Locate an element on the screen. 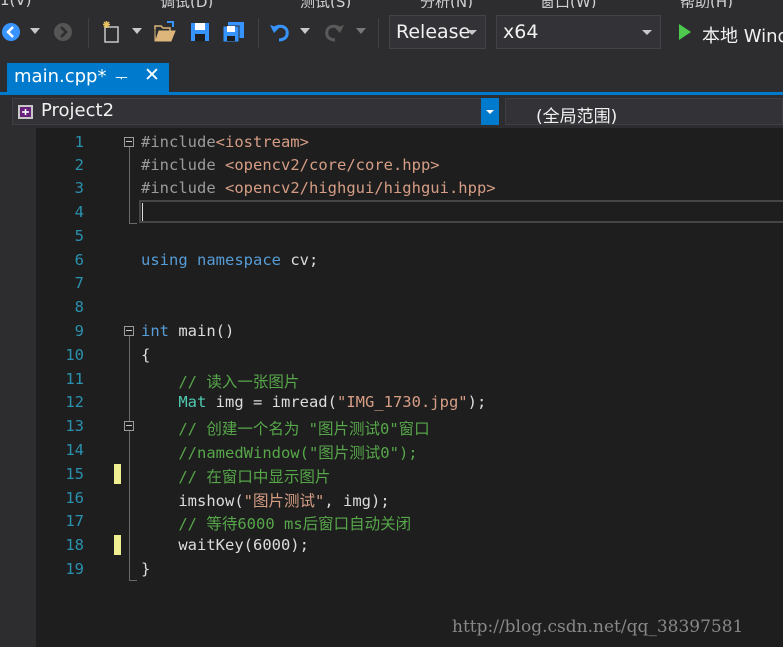 This screenshot has height=647, width=783. menu-item-window: 窗口(W) is located at coordinates (568, 4).